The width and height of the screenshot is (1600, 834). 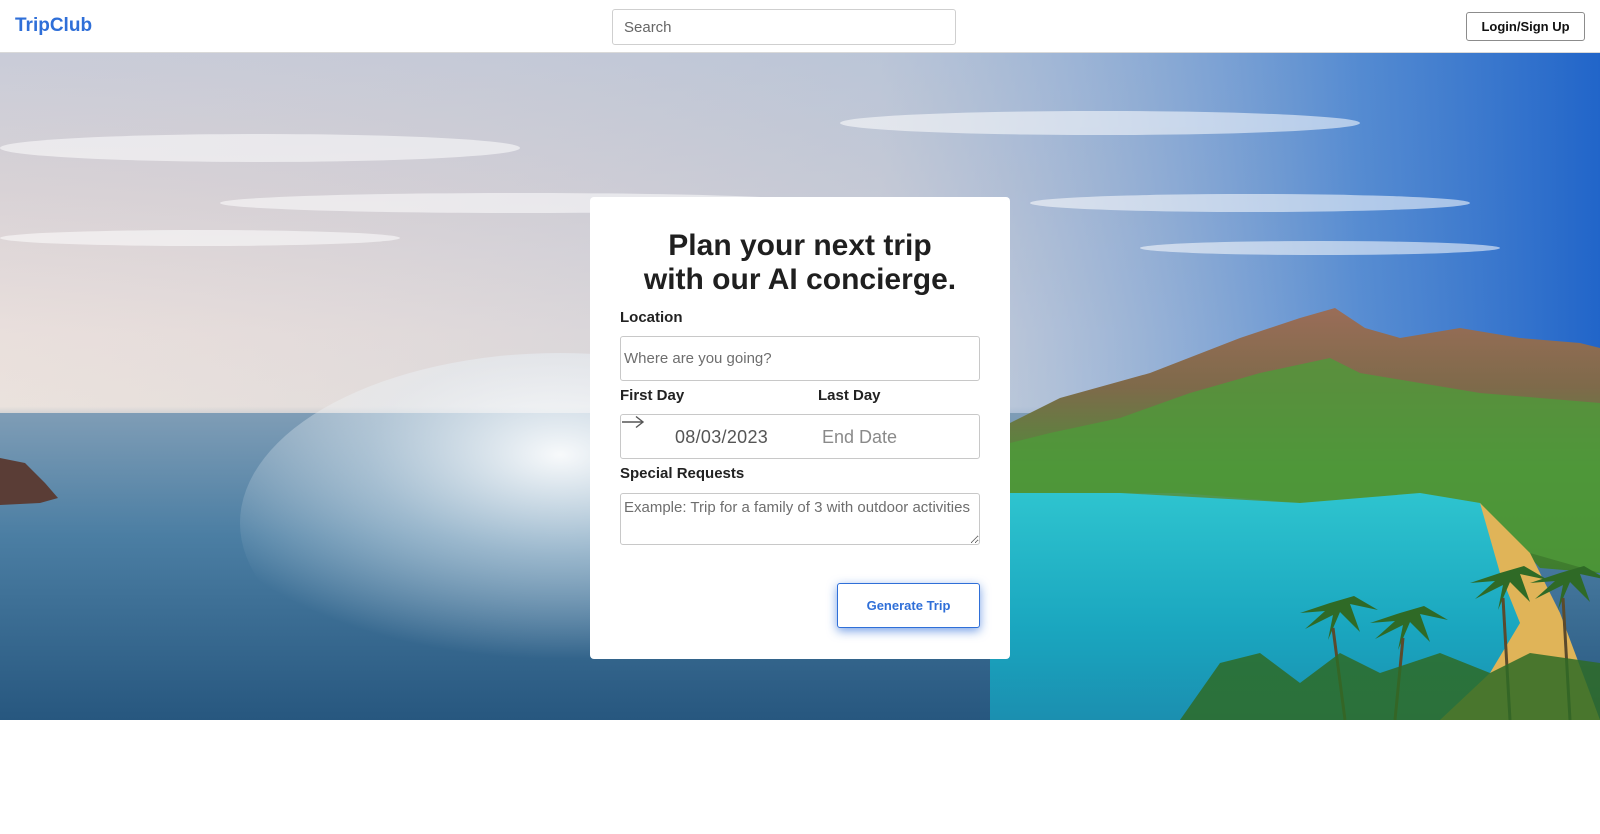 I want to click on location-label: Location, so click(x=651, y=317).